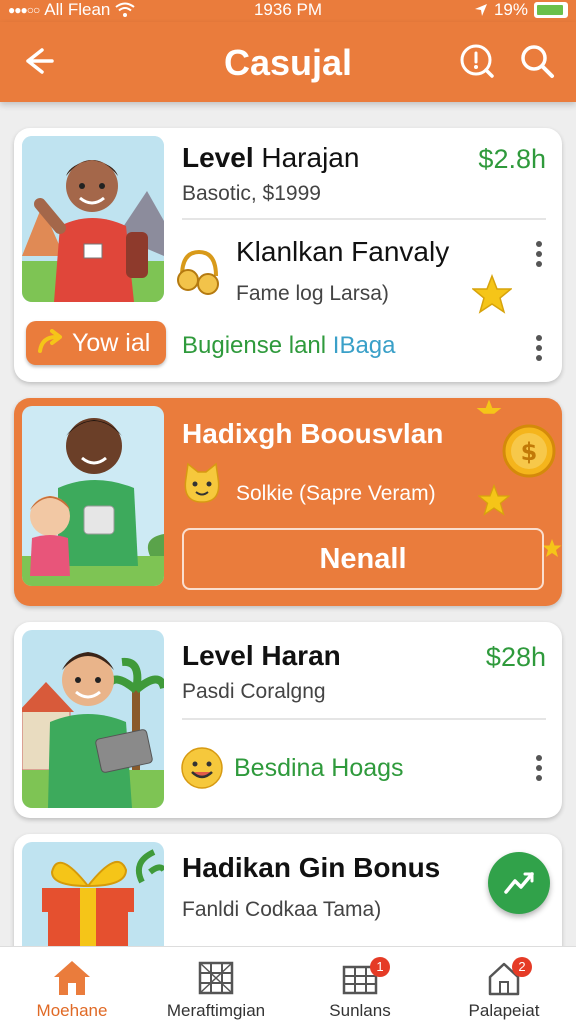 This screenshot has height=1024, width=576. Describe the element at coordinates (551, 10) in the screenshot. I see `battery-icon` at that location.